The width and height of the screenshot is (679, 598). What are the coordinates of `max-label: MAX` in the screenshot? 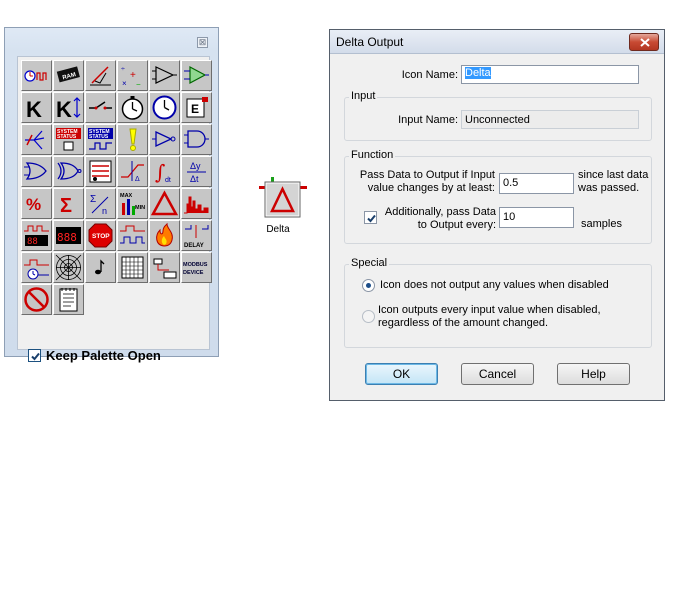 It's located at (126, 196).